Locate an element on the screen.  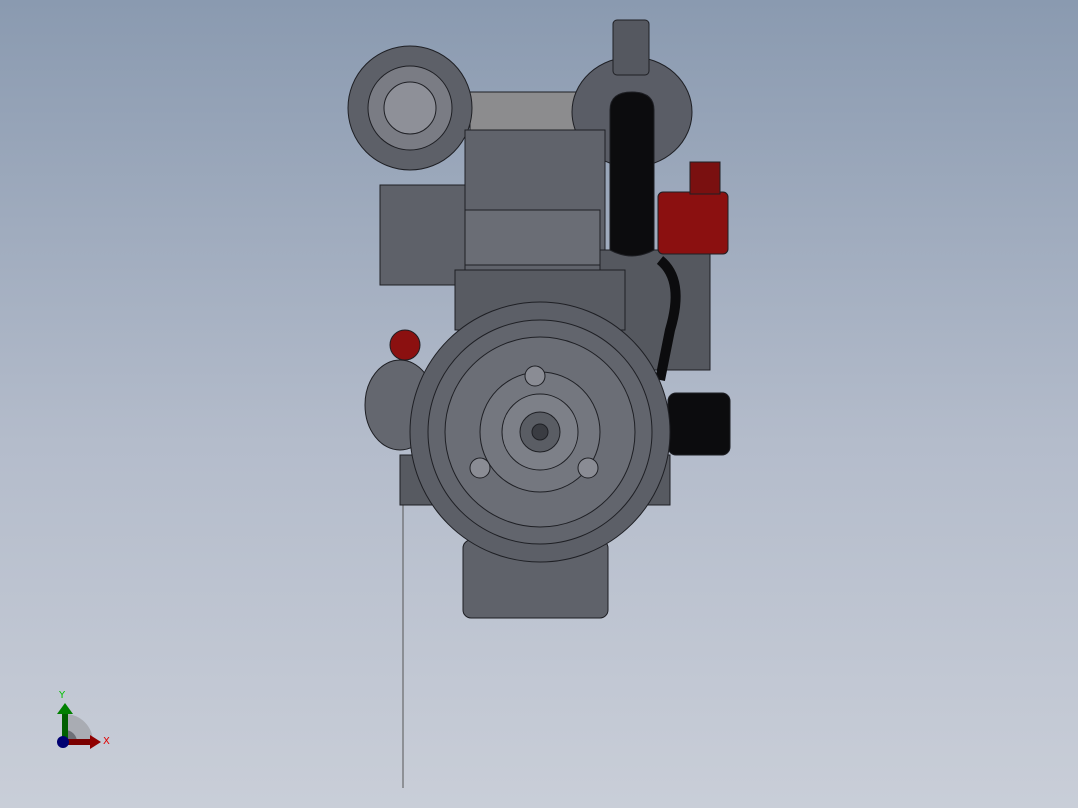
red-reservoir is located at coordinates (693, 223).